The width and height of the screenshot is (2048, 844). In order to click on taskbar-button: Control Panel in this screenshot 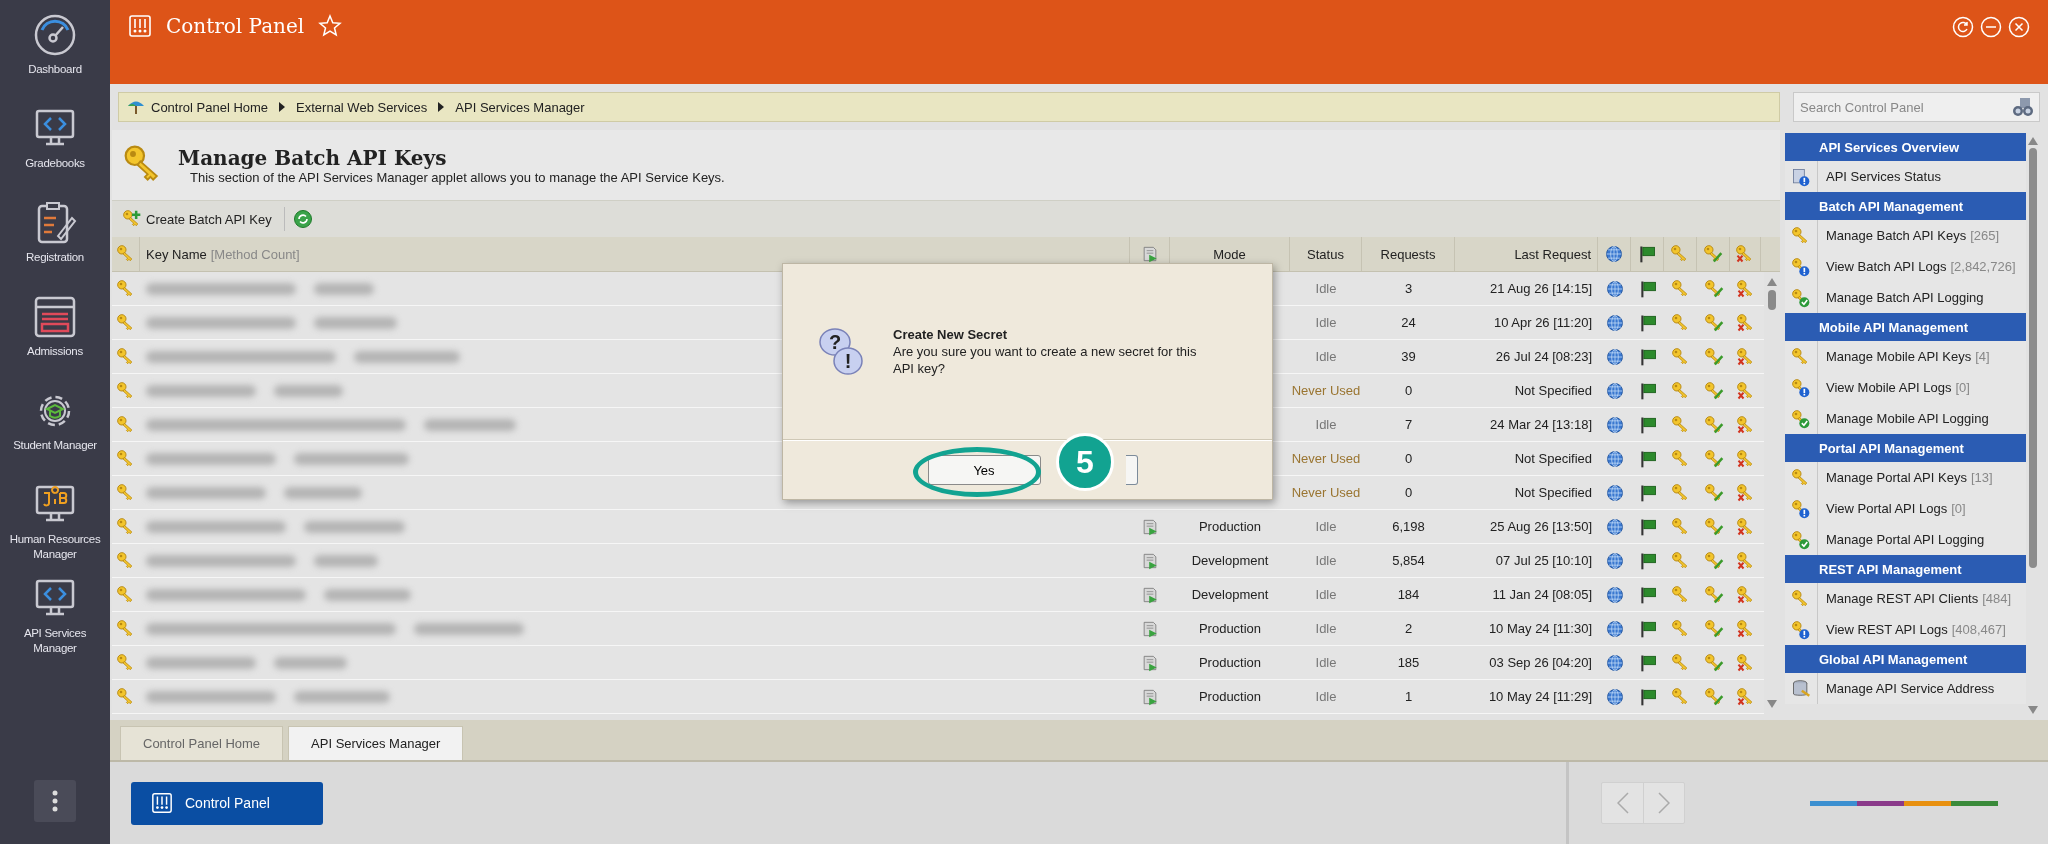, I will do `click(227, 803)`.